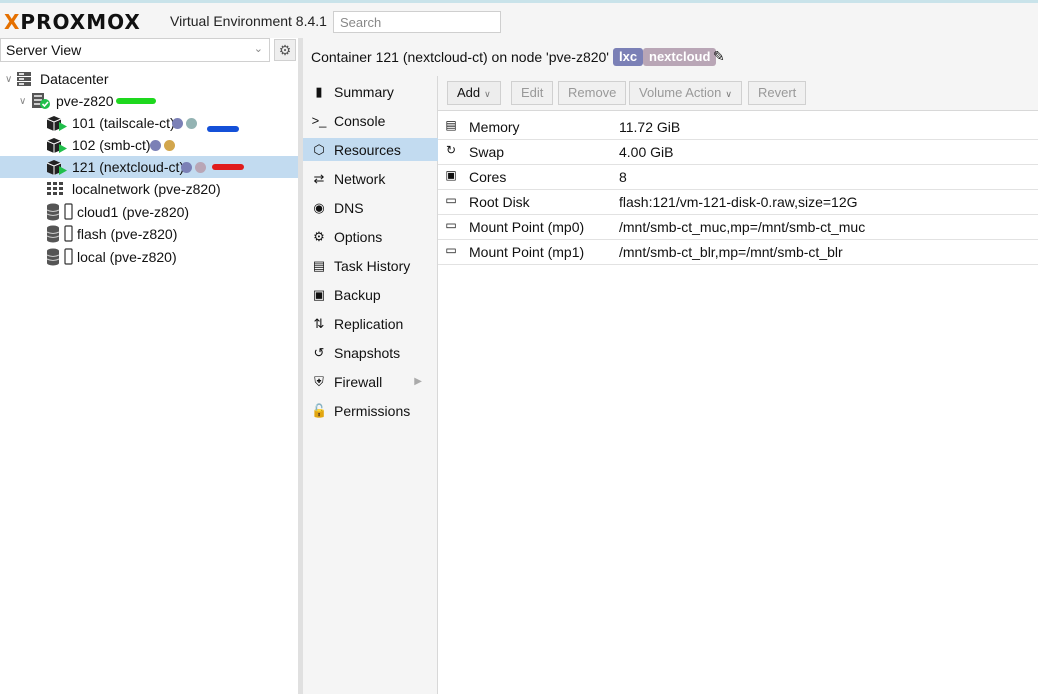 The image size is (1038, 694). Describe the element at coordinates (319, 410) in the screenshot. I see `unlock-icon: 🔓` at that location.